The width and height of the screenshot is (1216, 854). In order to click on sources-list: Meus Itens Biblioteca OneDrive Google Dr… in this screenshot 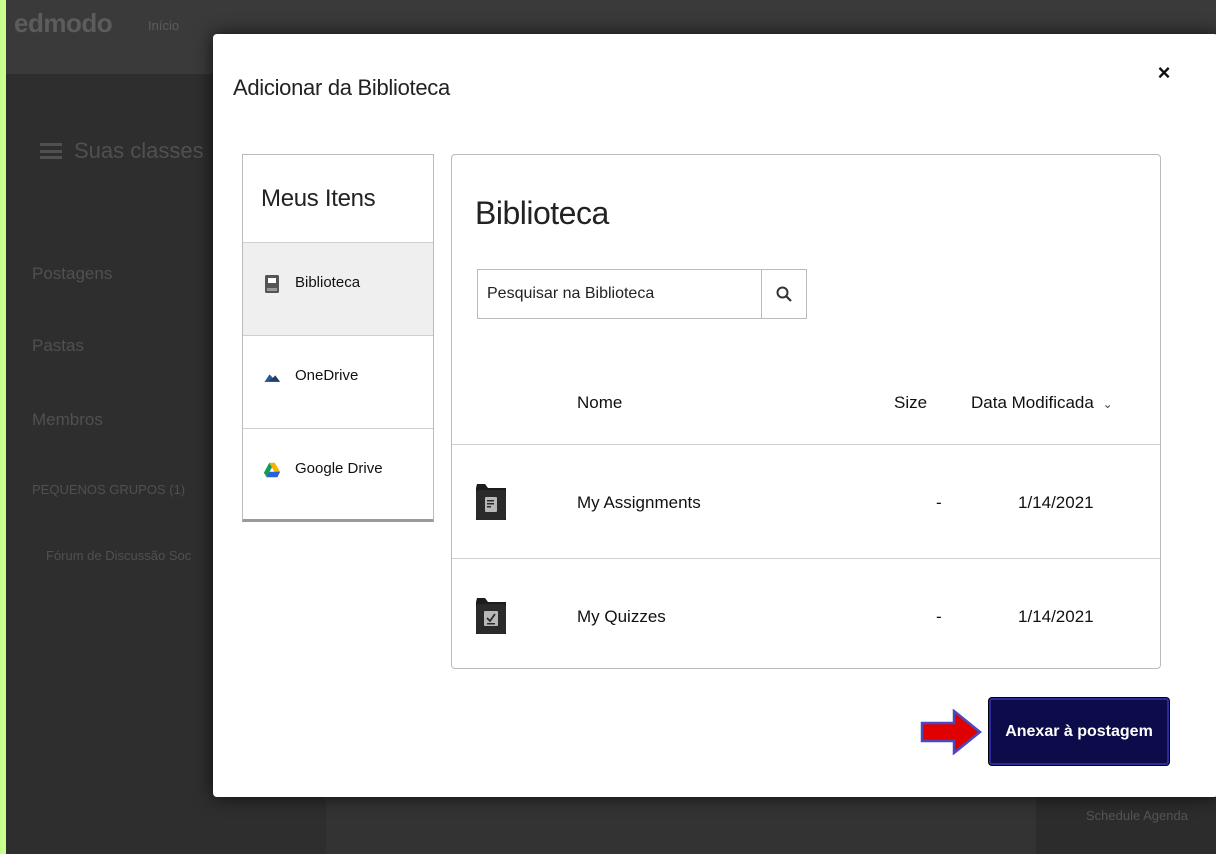, I will do `click(338, 338)`.